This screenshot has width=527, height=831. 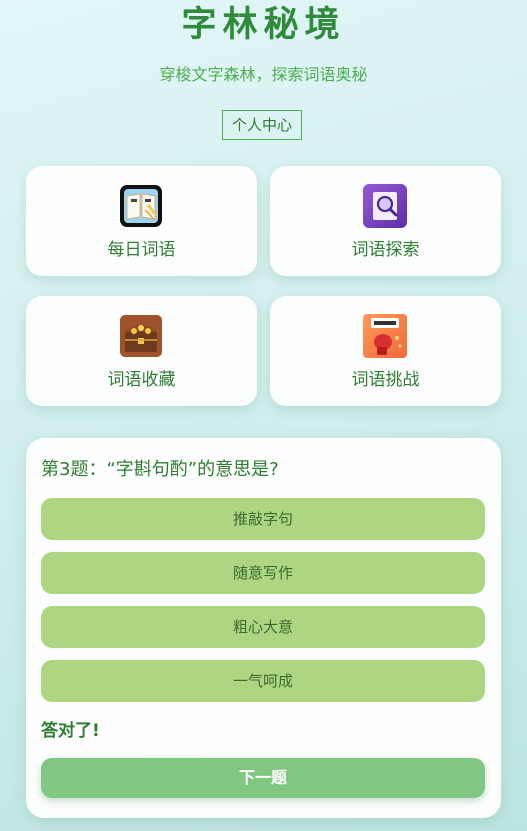 I want to click on app-title: 字林秘境, so click(x=263, y=25).